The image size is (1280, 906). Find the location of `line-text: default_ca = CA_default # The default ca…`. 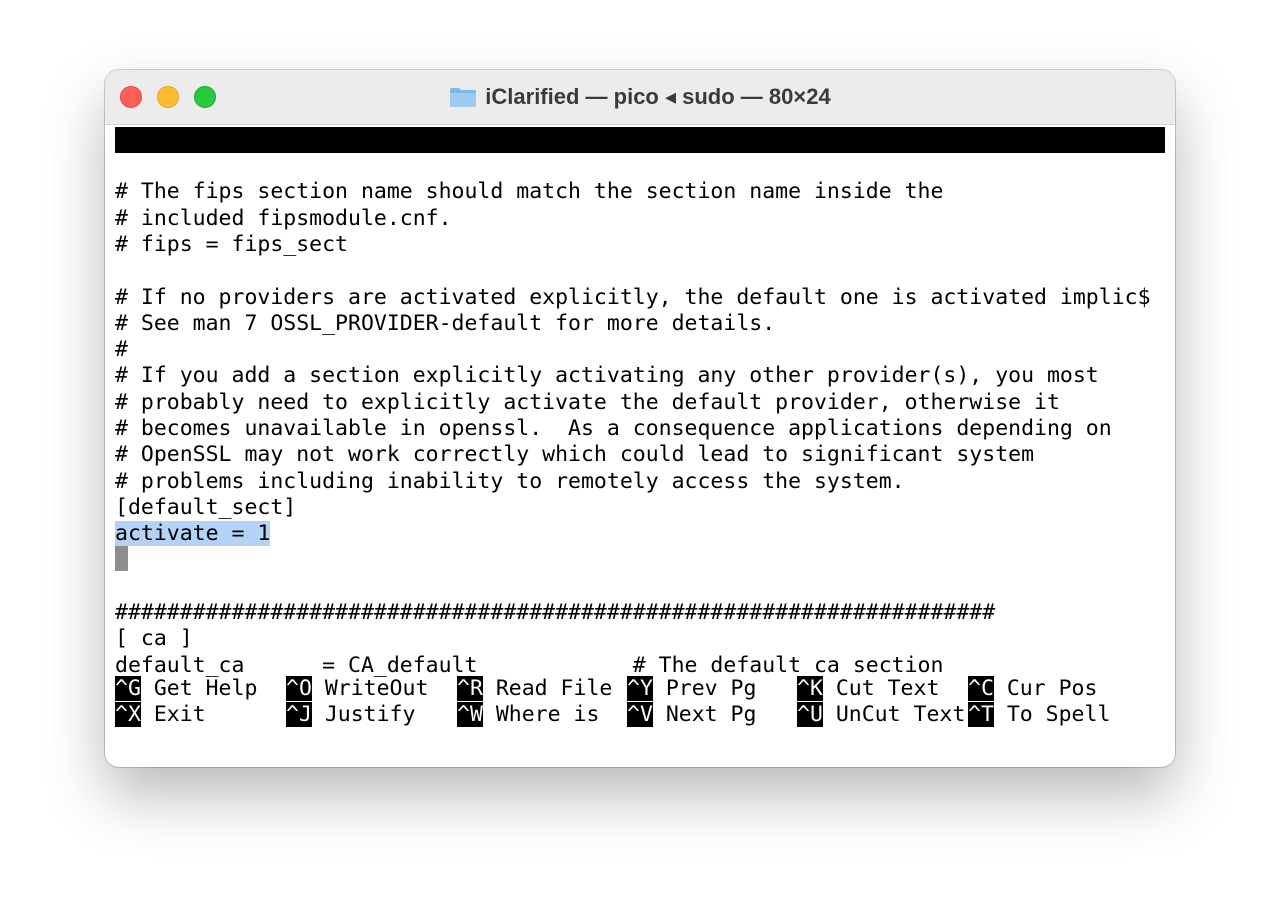

line-text: default_ca = CA_default # The default ca… is located at coordinates (529, 665).